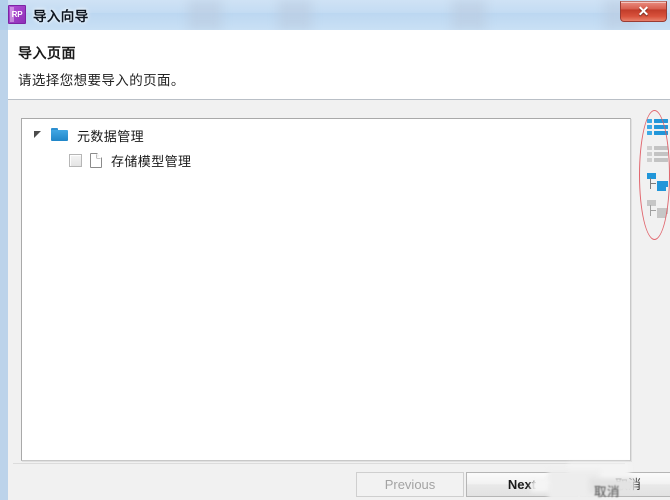  I want to click on expand-all-icon, so click(658, 182).